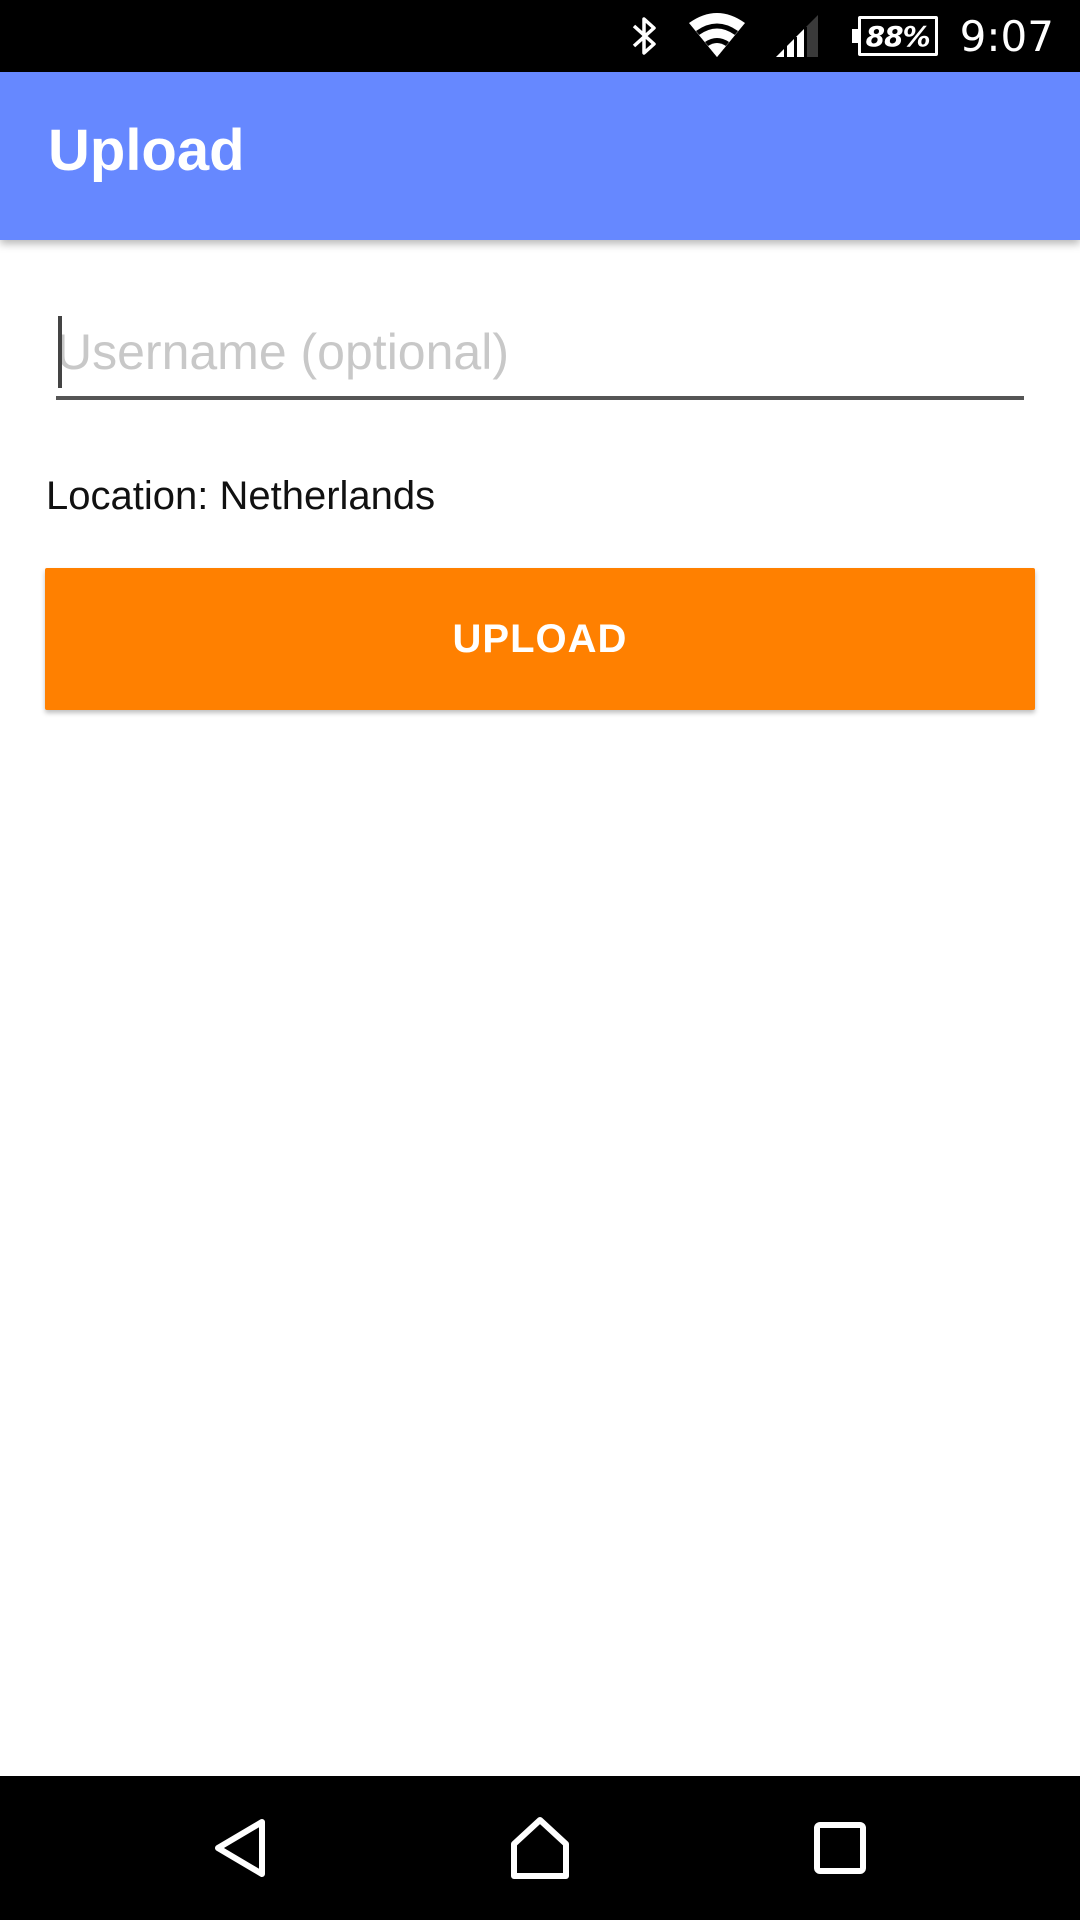 This screenshot has height=1920, width=1080. What do you see at coordinates (242, 1848) in the screenshot?
I see `back-icon` at bounding box center [242, 1848].